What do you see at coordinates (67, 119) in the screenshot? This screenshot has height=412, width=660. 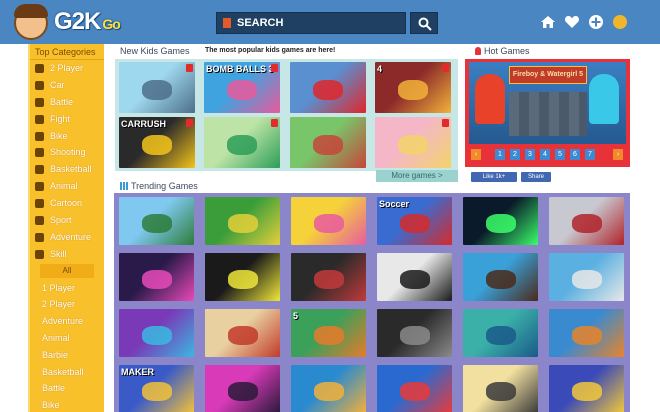 I see `sidebar-item-fight: Fight` at bounding box center [67, 119].